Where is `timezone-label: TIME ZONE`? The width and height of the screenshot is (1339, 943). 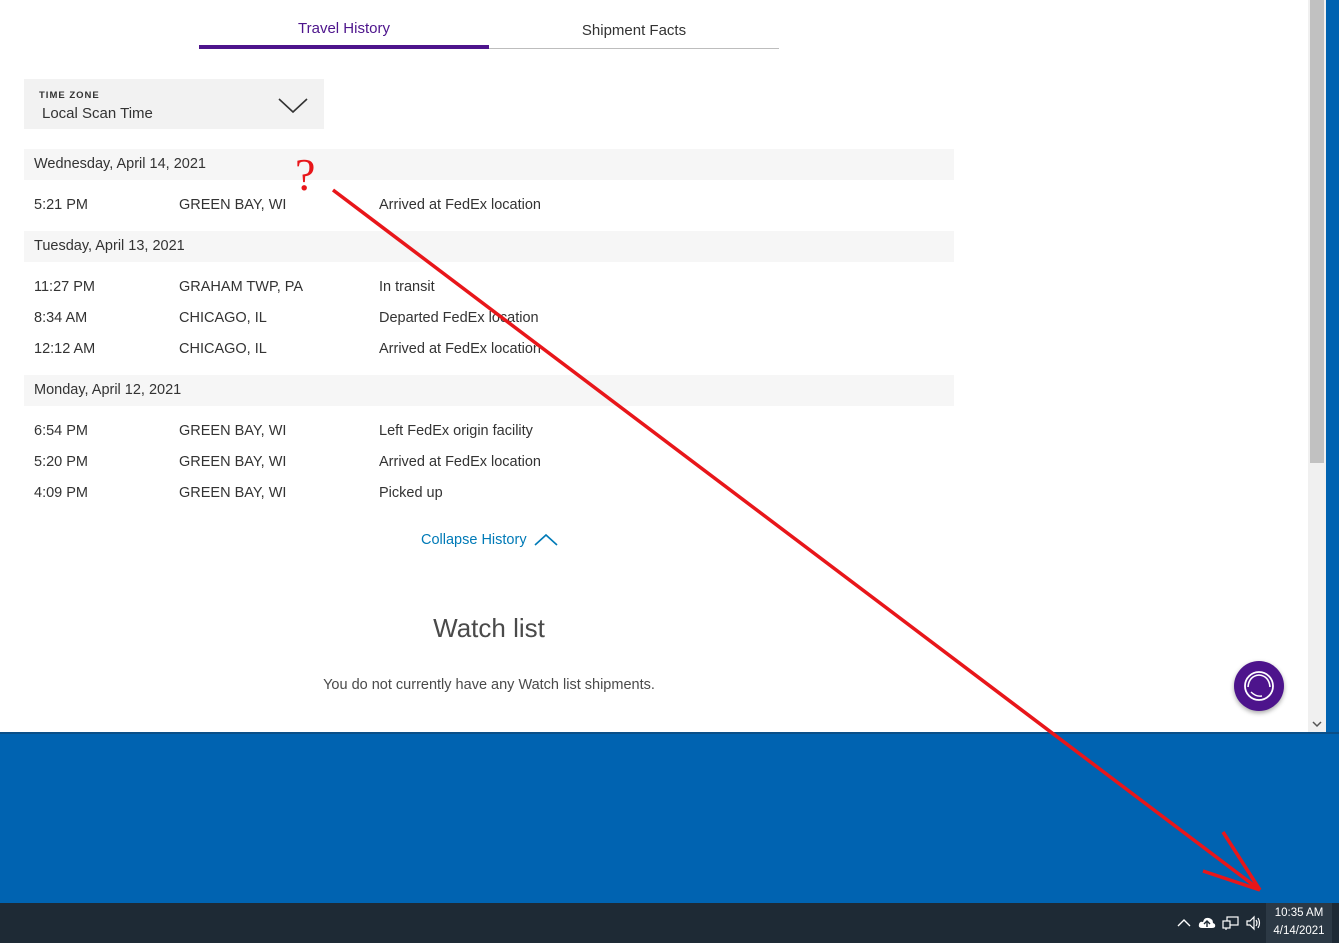 timezone-label: TIME ZONE is located at coordinates (69, 95).